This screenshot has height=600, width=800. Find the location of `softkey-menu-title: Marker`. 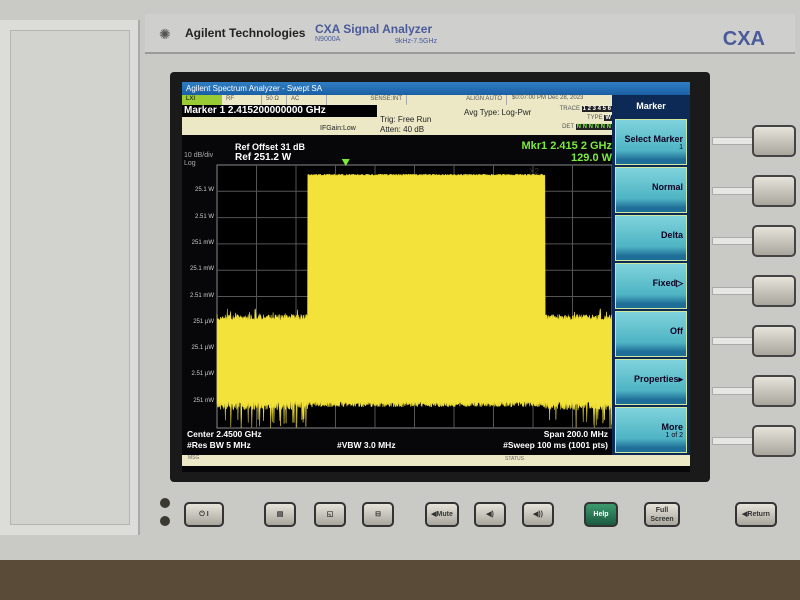

softkey-menu-title: Marker is located at coordinates (651, 106).